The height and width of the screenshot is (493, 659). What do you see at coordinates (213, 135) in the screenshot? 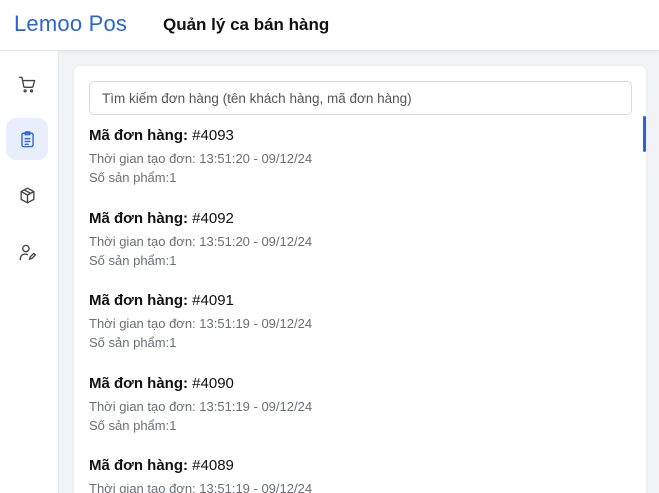
I see `order-code: #4093` at bounding box center [213, 135].